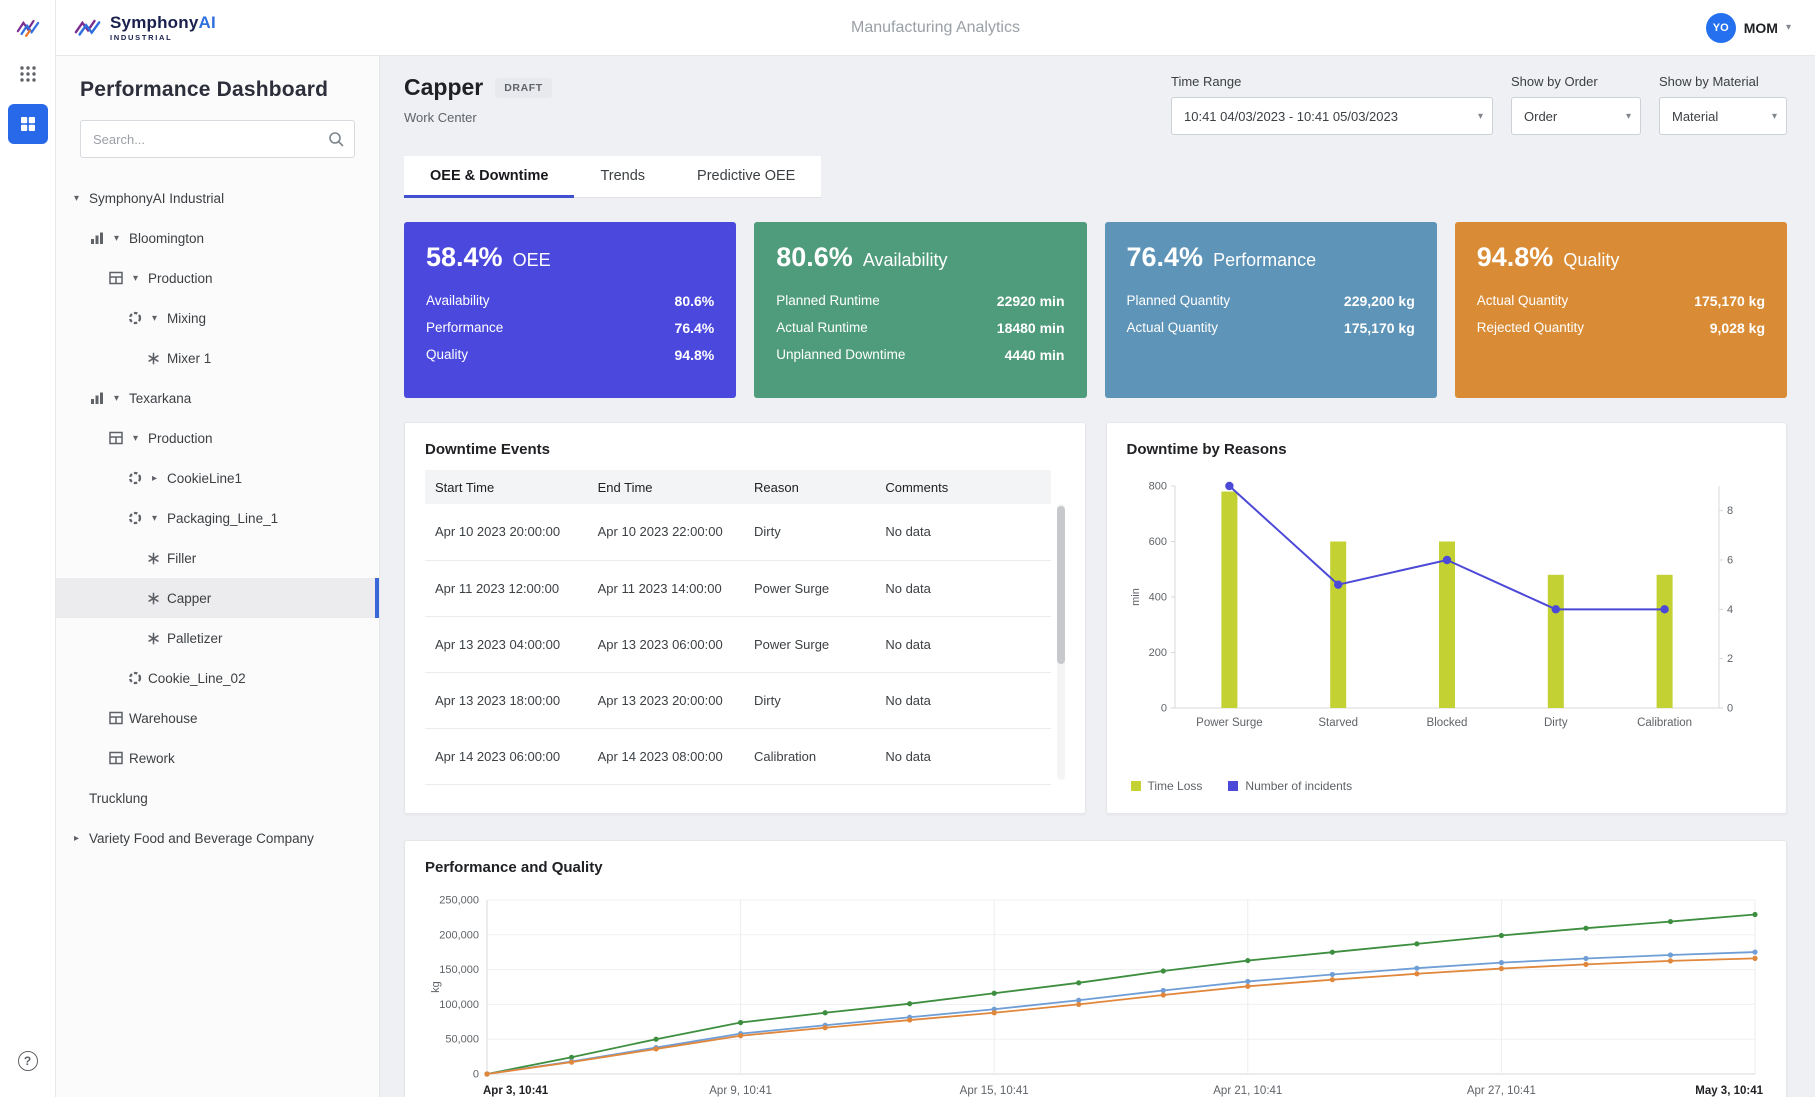  I want to click on column-header-start-time: Start Time, so click(506, 487).